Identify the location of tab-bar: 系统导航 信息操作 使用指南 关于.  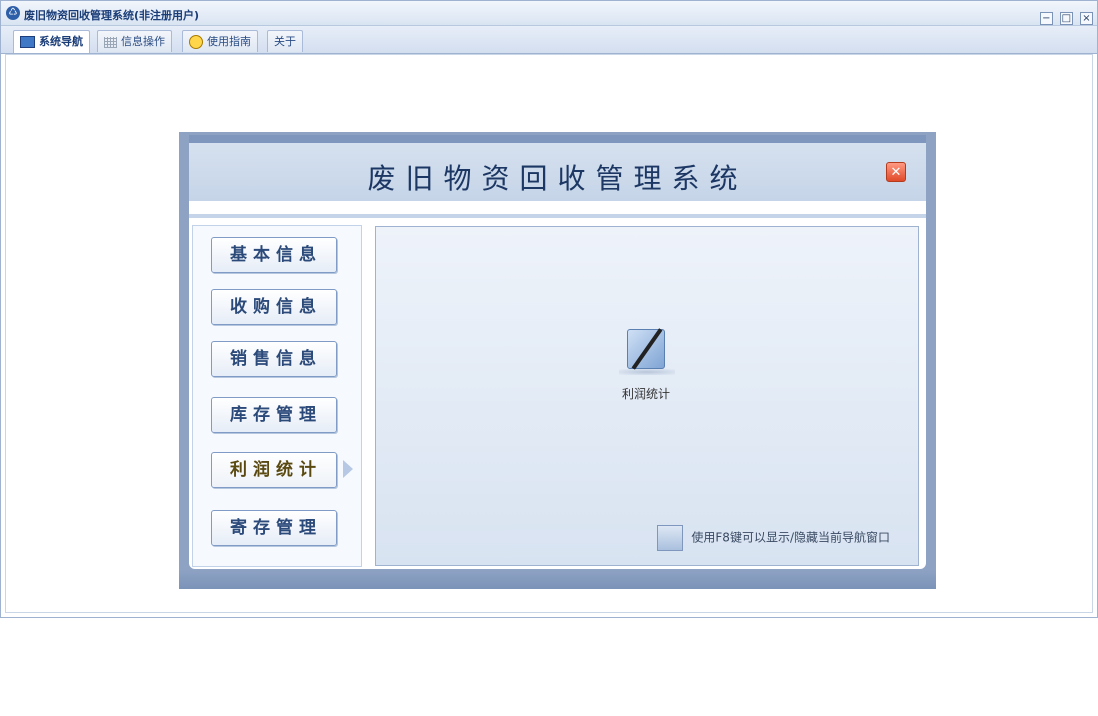
(549, 40).